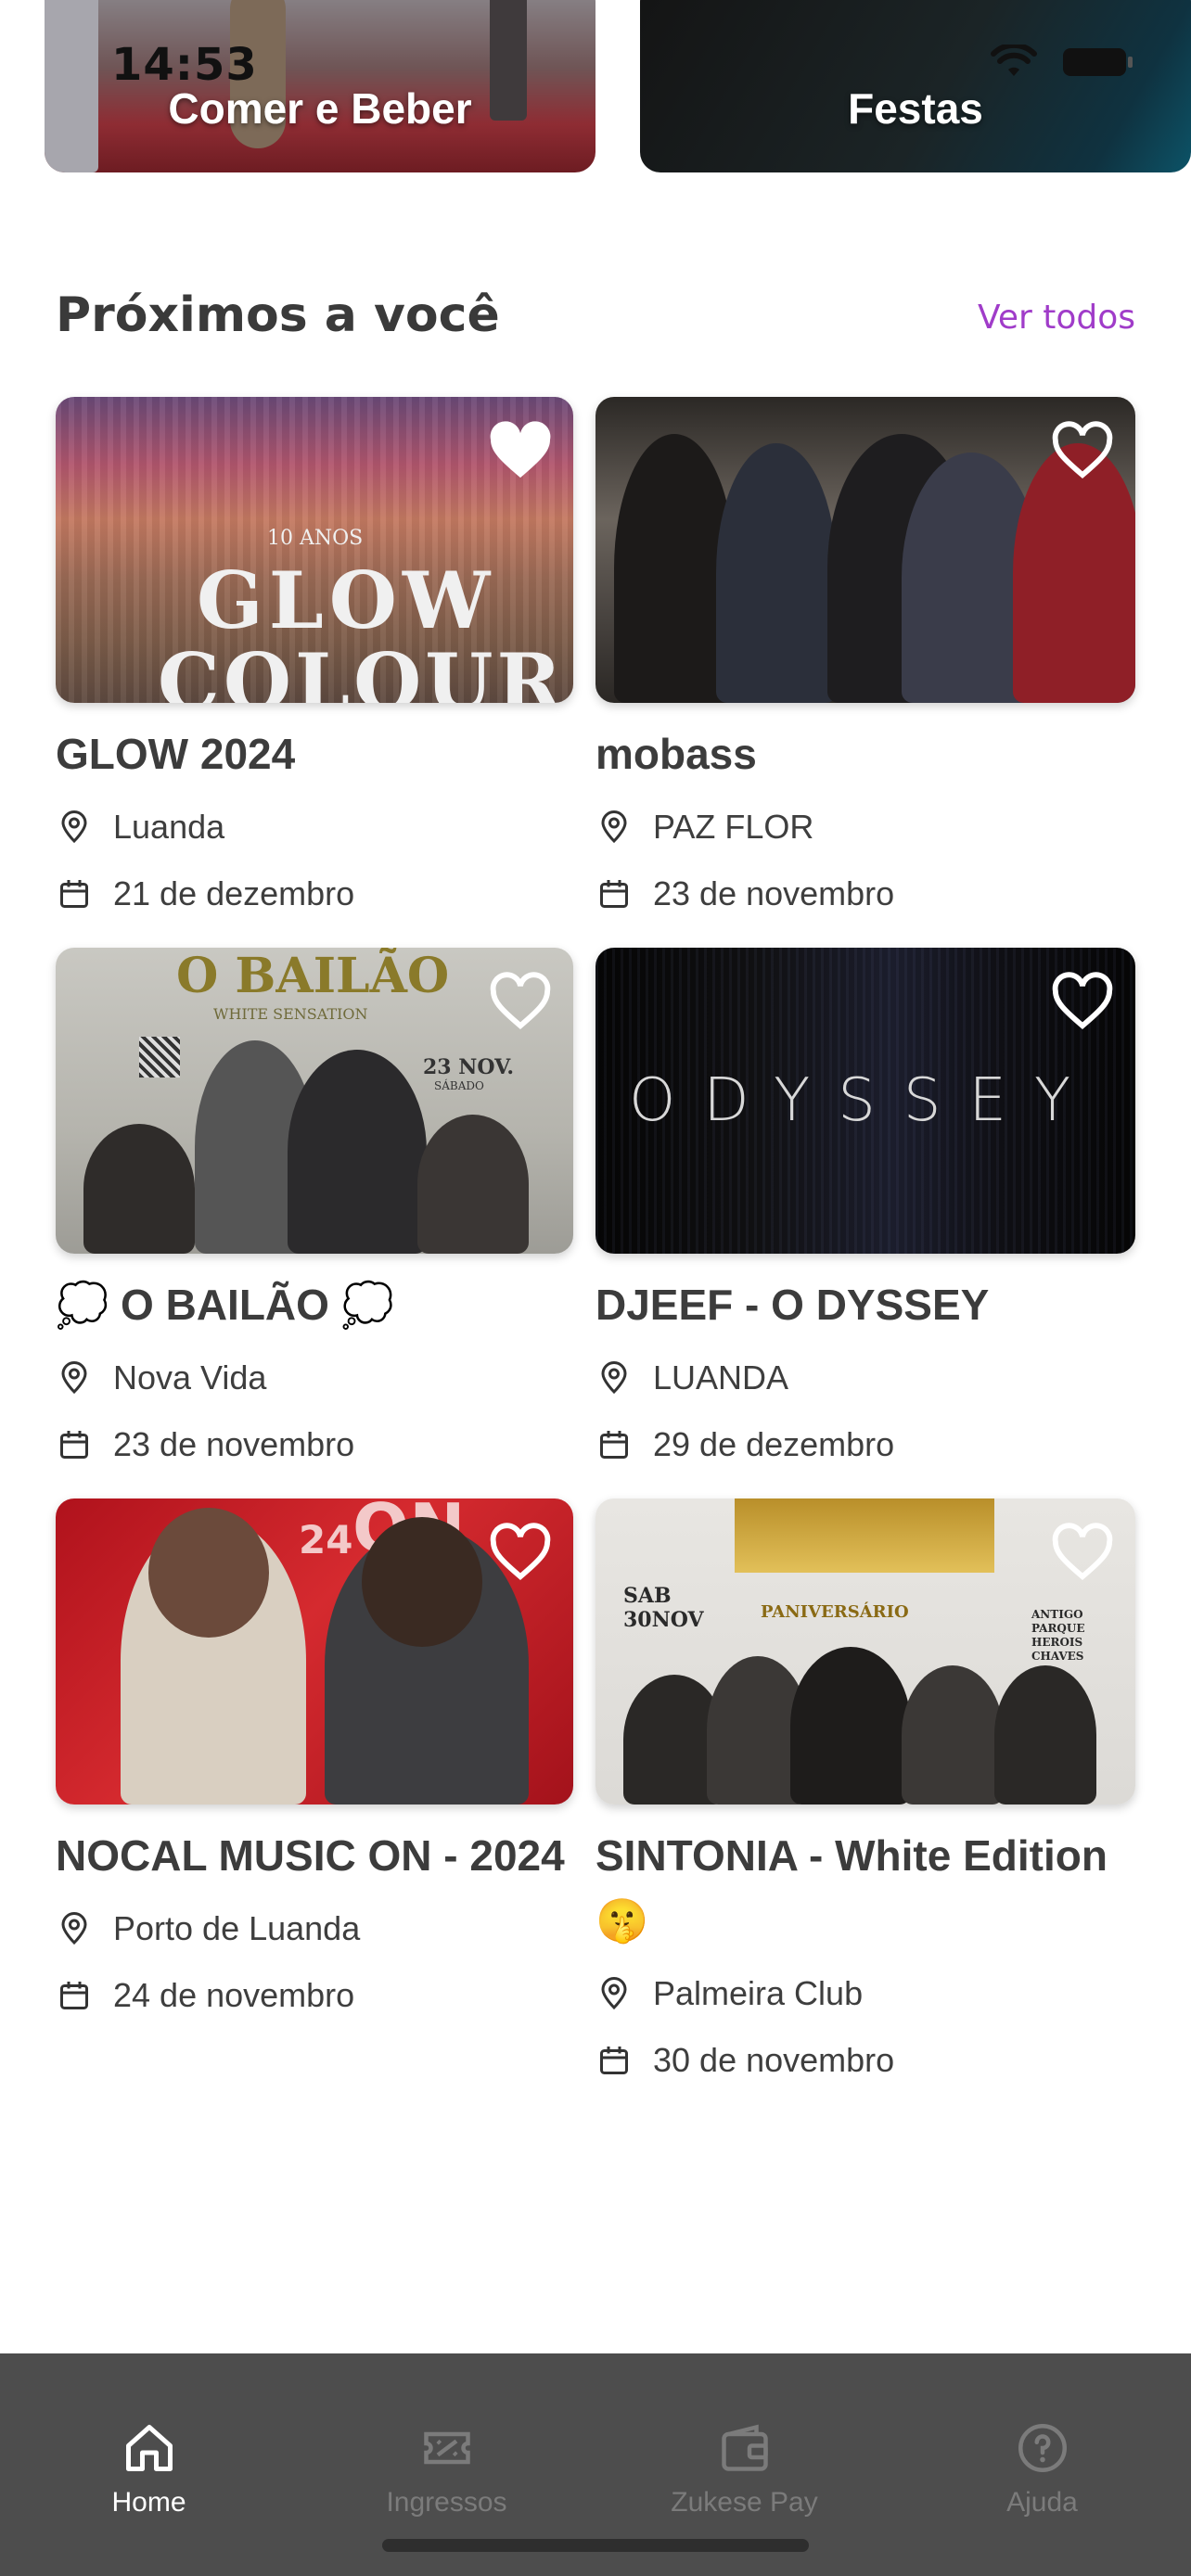 This screenshot has width=1191, height=2576. I want to click on date-text: 21 de dezembro, so click(234, 893).